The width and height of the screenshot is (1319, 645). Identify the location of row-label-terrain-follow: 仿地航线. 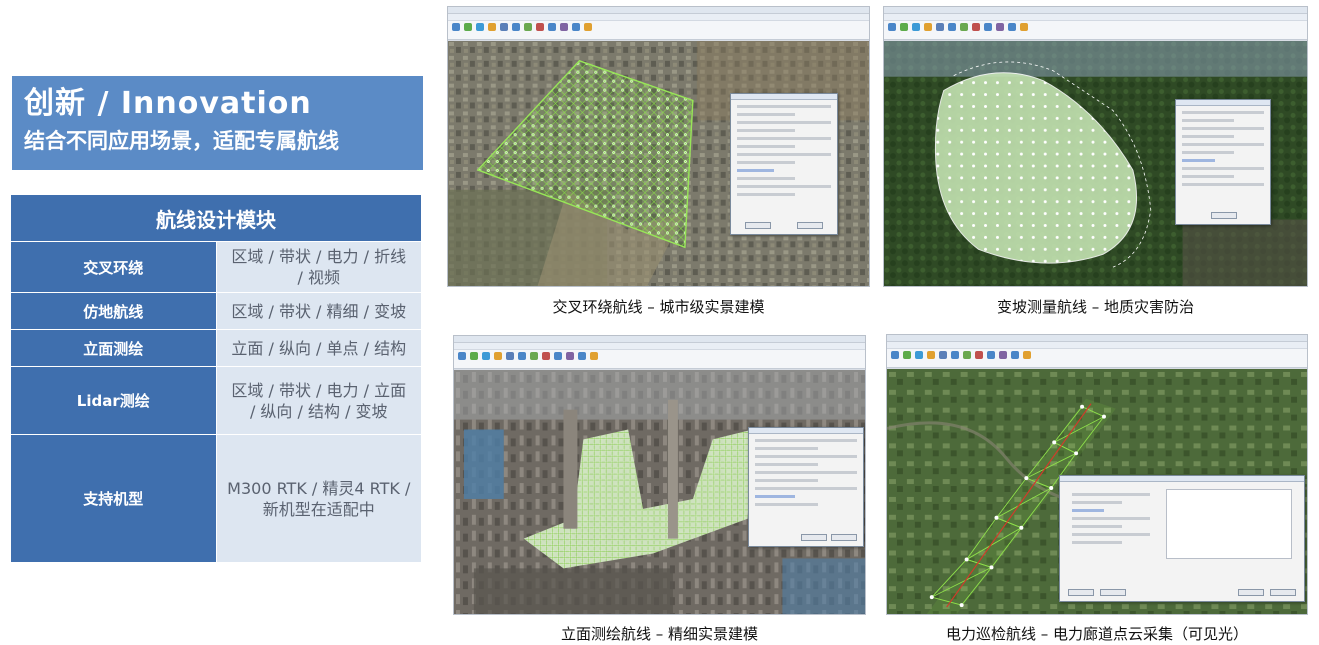
(113, 311).